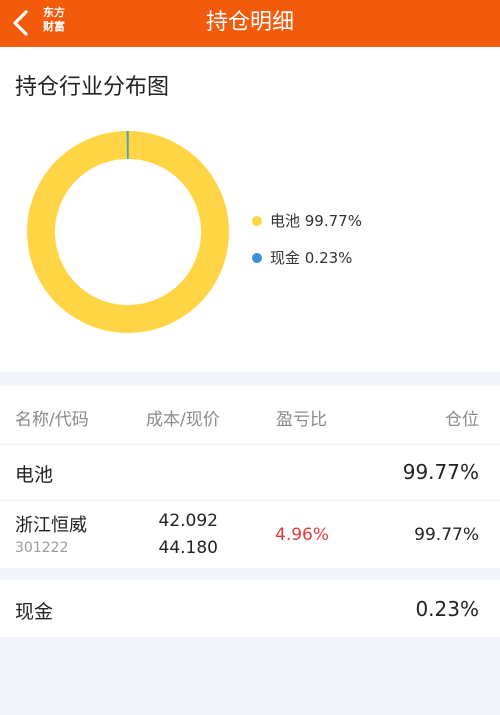  I want to click on chart-legend: 电池 99.77% 现金 0.23%, so click(307, 239).